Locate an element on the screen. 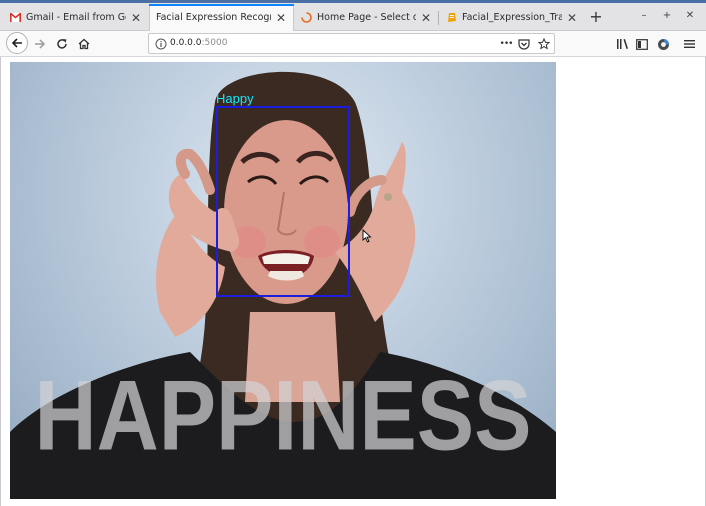 This screenshot has width=706, height=506. library-button is located at coordinates (622, 44).